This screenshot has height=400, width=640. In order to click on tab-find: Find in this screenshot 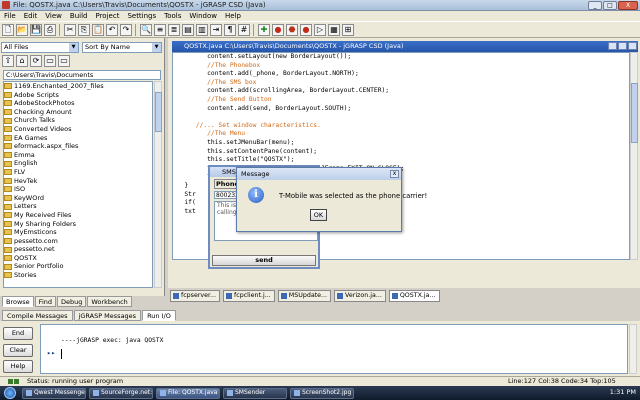, I will do `click(45, 301)`.